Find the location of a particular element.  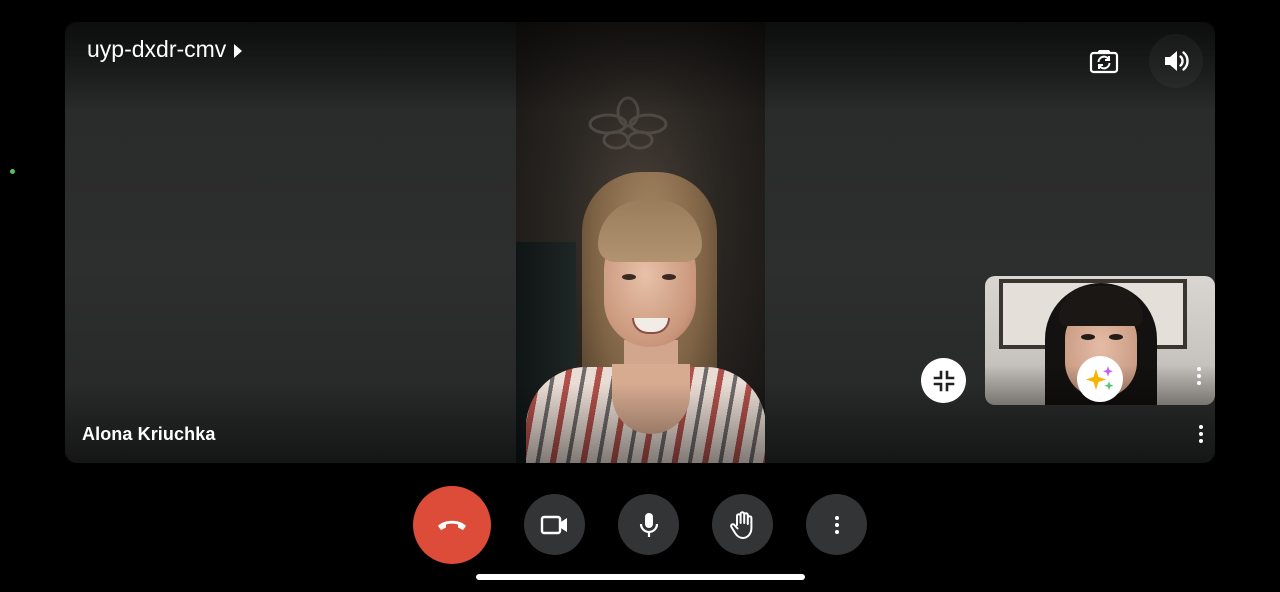

audio-output-button is located at coordinates (1176, 61).